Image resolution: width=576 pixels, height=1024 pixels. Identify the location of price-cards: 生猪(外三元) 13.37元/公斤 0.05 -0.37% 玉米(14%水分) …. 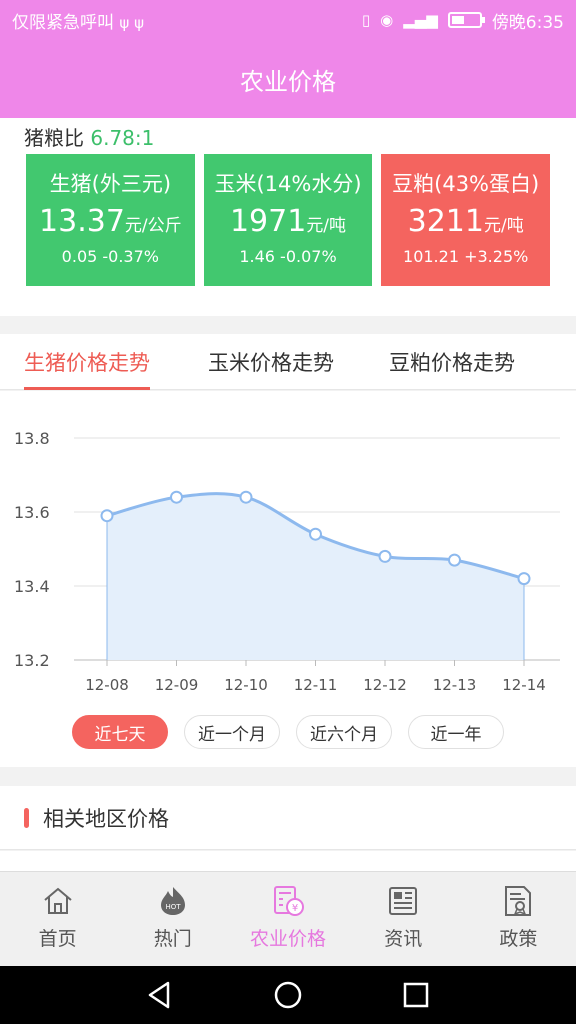
(288, 220).